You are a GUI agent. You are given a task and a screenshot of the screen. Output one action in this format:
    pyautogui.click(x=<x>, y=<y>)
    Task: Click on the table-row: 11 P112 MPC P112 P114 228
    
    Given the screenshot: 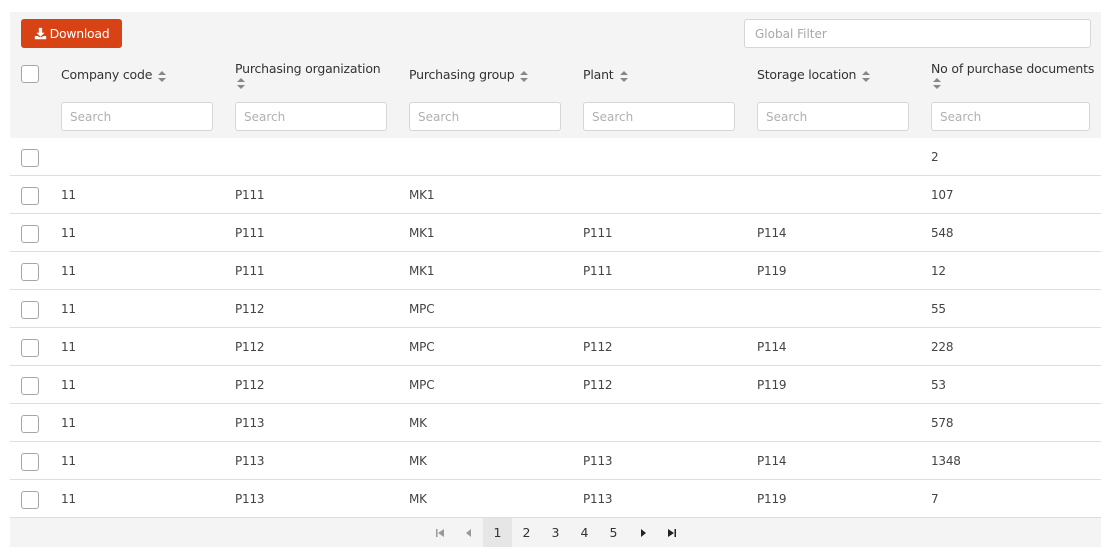 What is the action you would take?
    pyautogui.click(x=555, y=347)
    